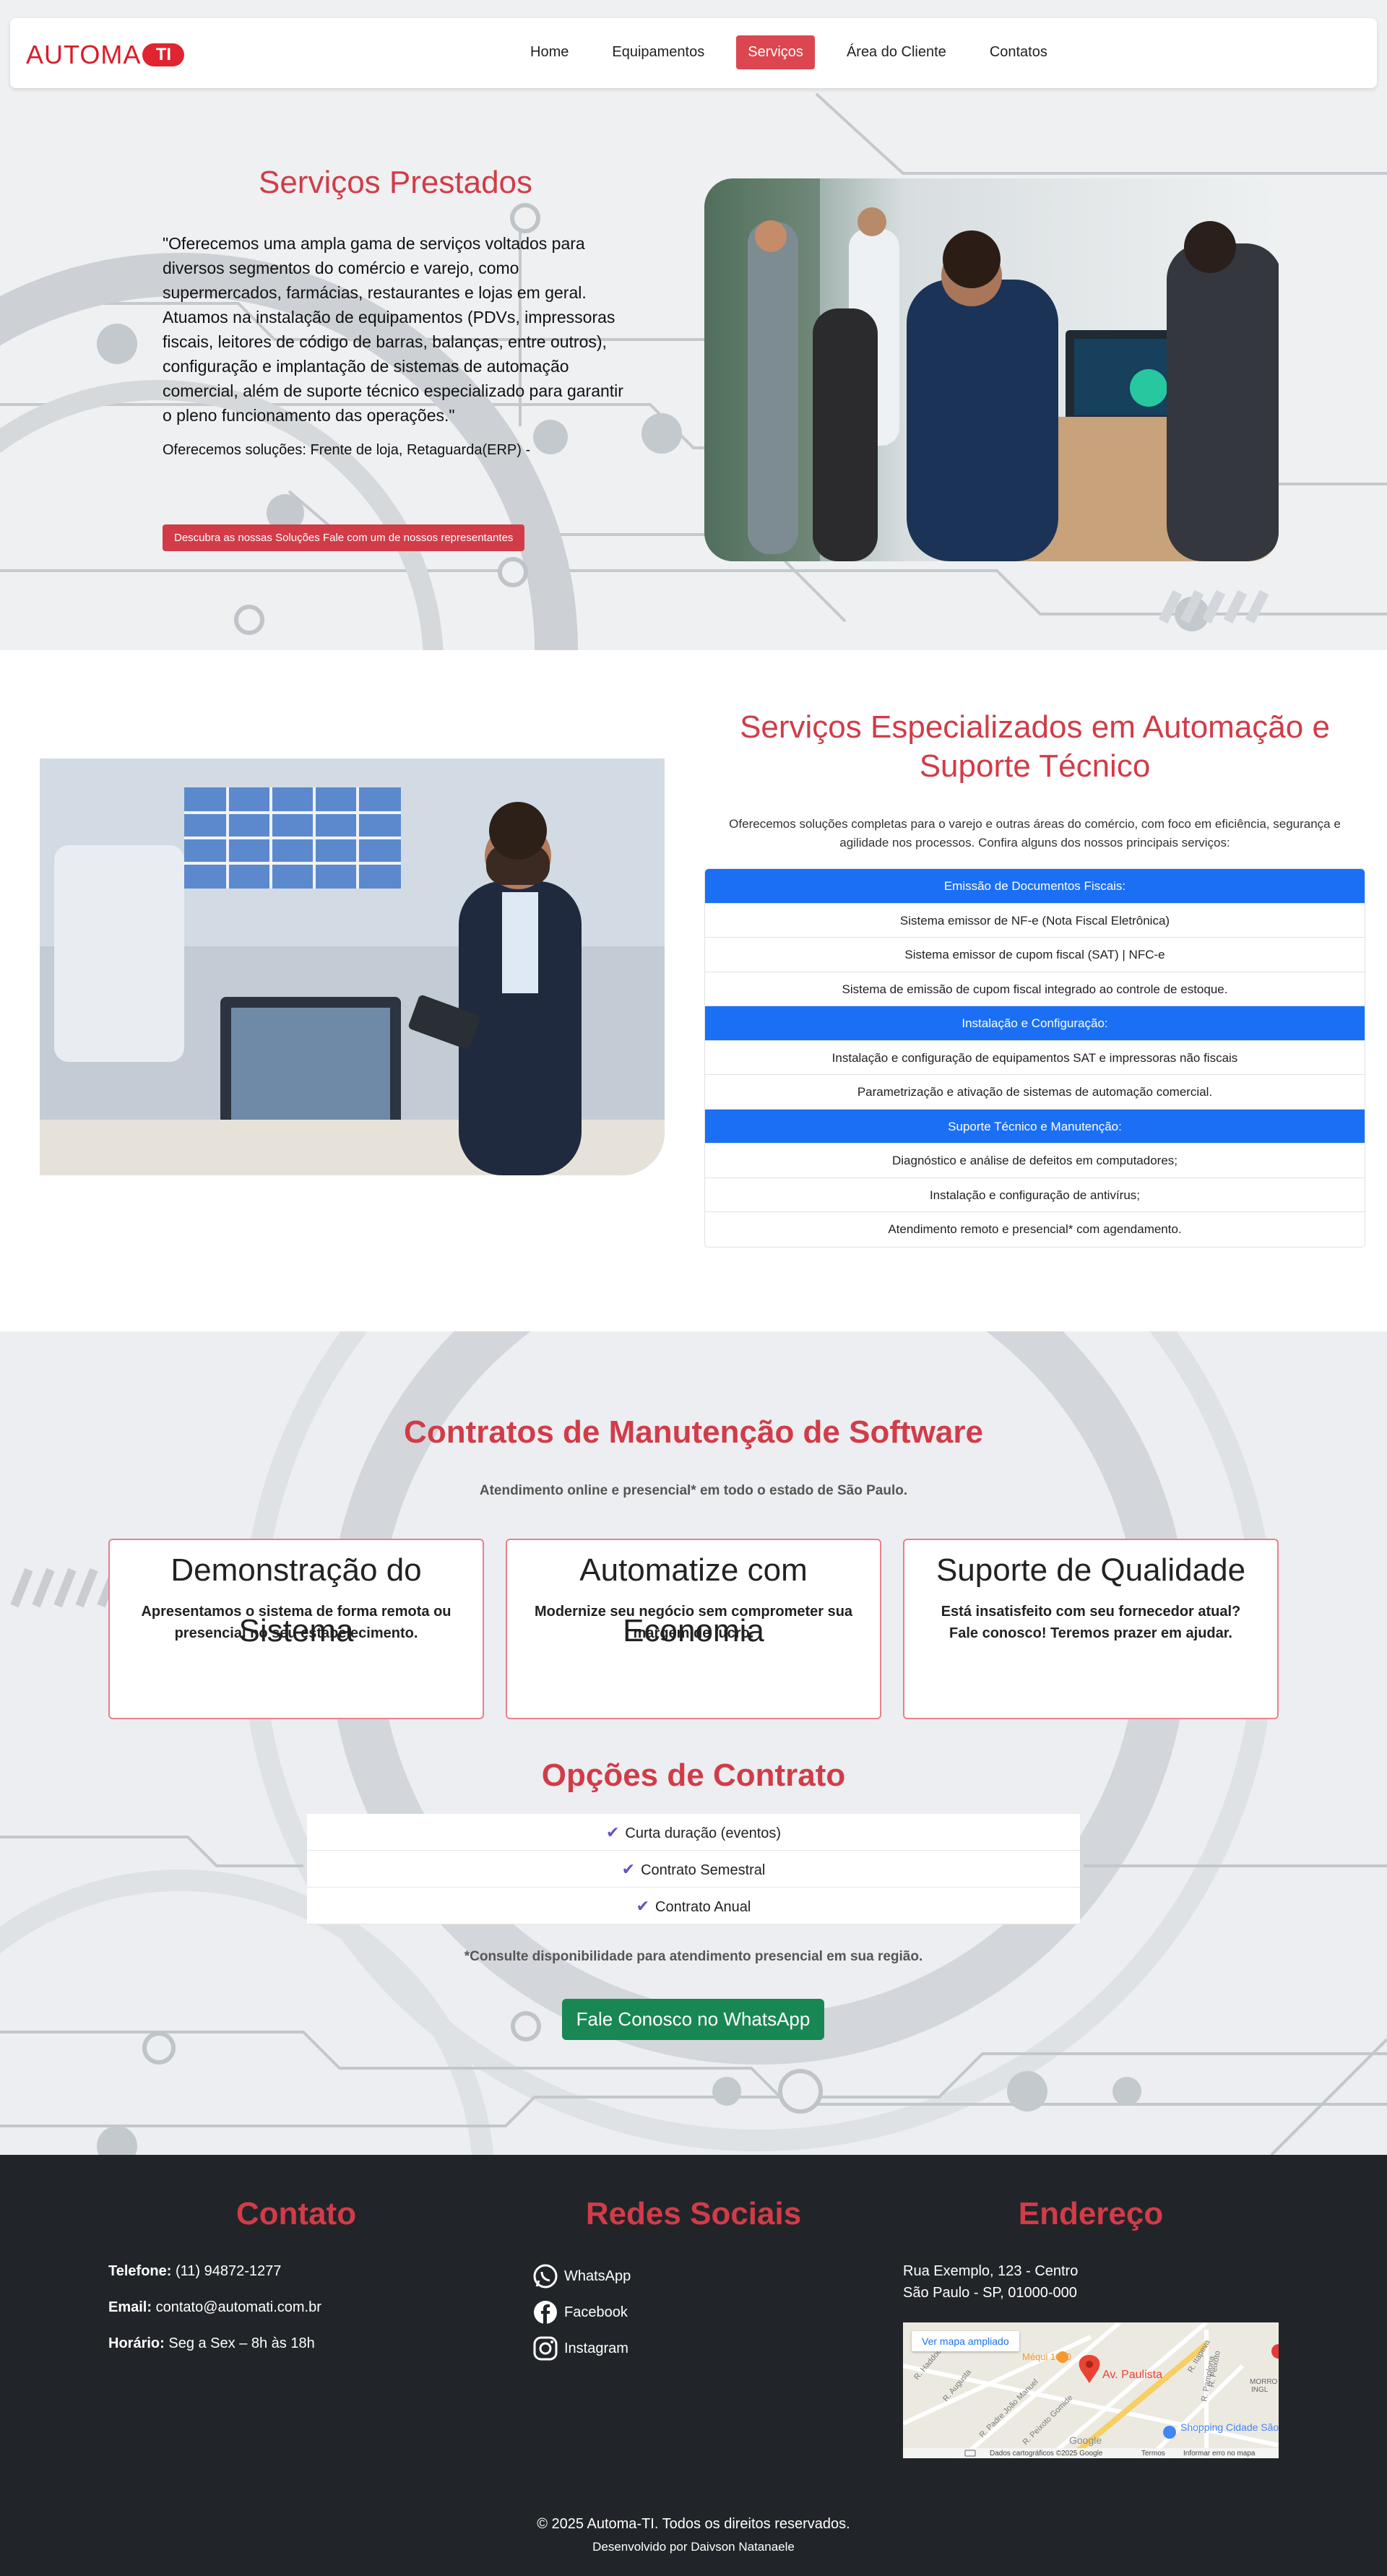 This screenshot has width=1387, height=2576. I want to click on list-item: ✔ Contrato Semestral, so click(693, 1869).